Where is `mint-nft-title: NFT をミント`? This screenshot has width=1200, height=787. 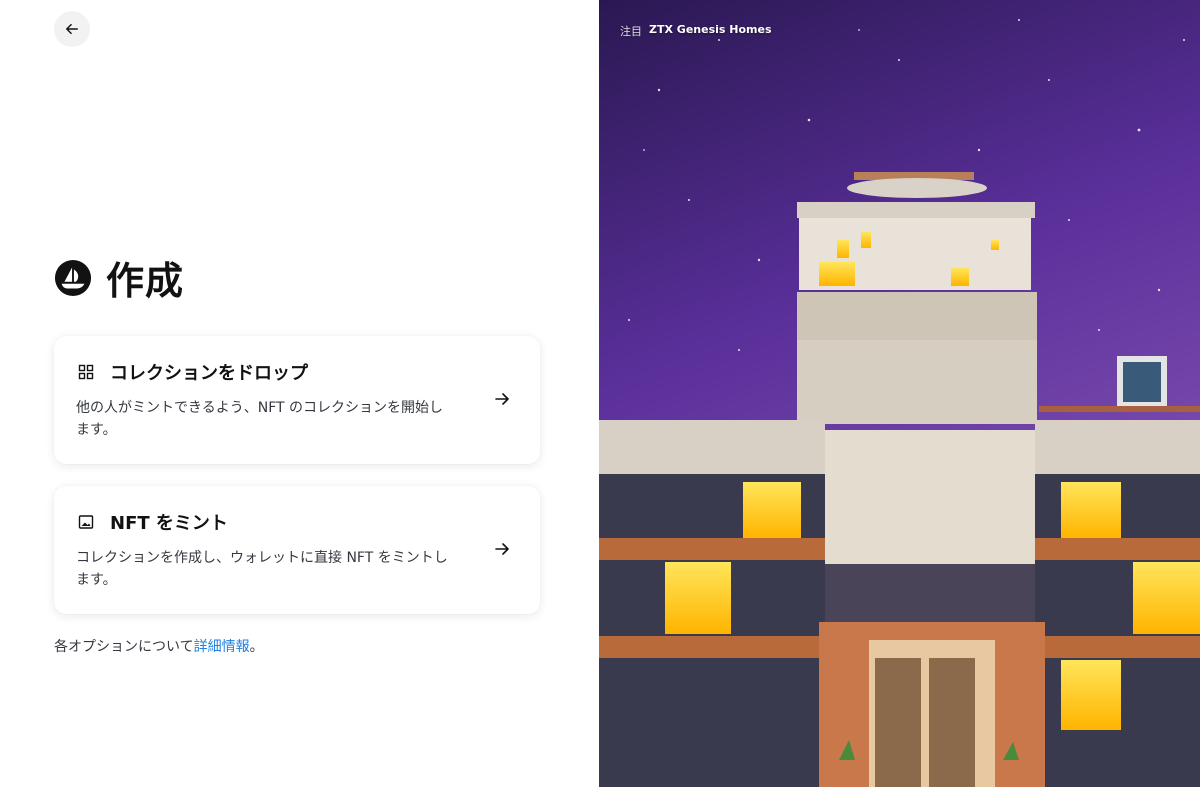 mint-nft-title: NFT をミント is located at coordinates (169, 523).